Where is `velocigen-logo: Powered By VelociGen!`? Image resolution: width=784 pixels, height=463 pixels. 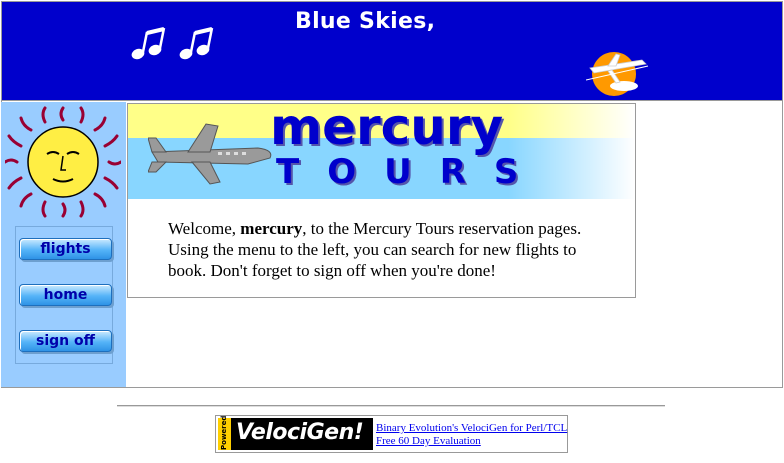
velocigen-logo: Powered By VelociGen! is located at coordinates (295, 432).